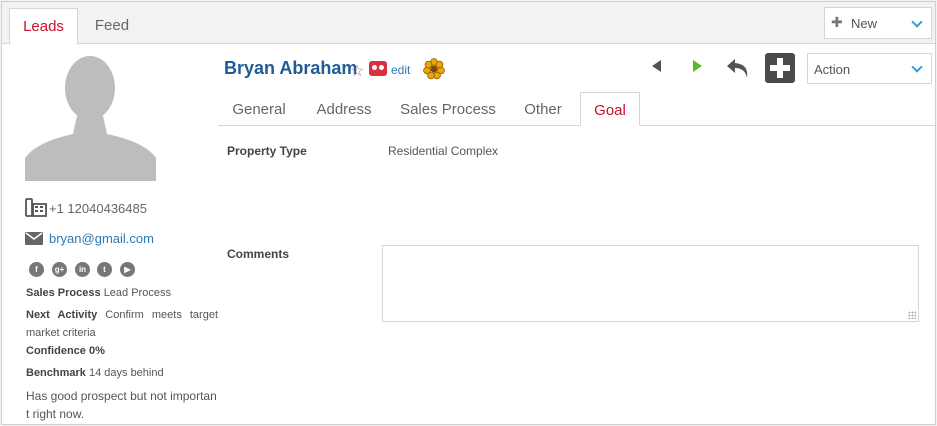 The image size is (937, 426). I want to click on sales-process-info: Sales Process Lead Process, so click(122, 293).